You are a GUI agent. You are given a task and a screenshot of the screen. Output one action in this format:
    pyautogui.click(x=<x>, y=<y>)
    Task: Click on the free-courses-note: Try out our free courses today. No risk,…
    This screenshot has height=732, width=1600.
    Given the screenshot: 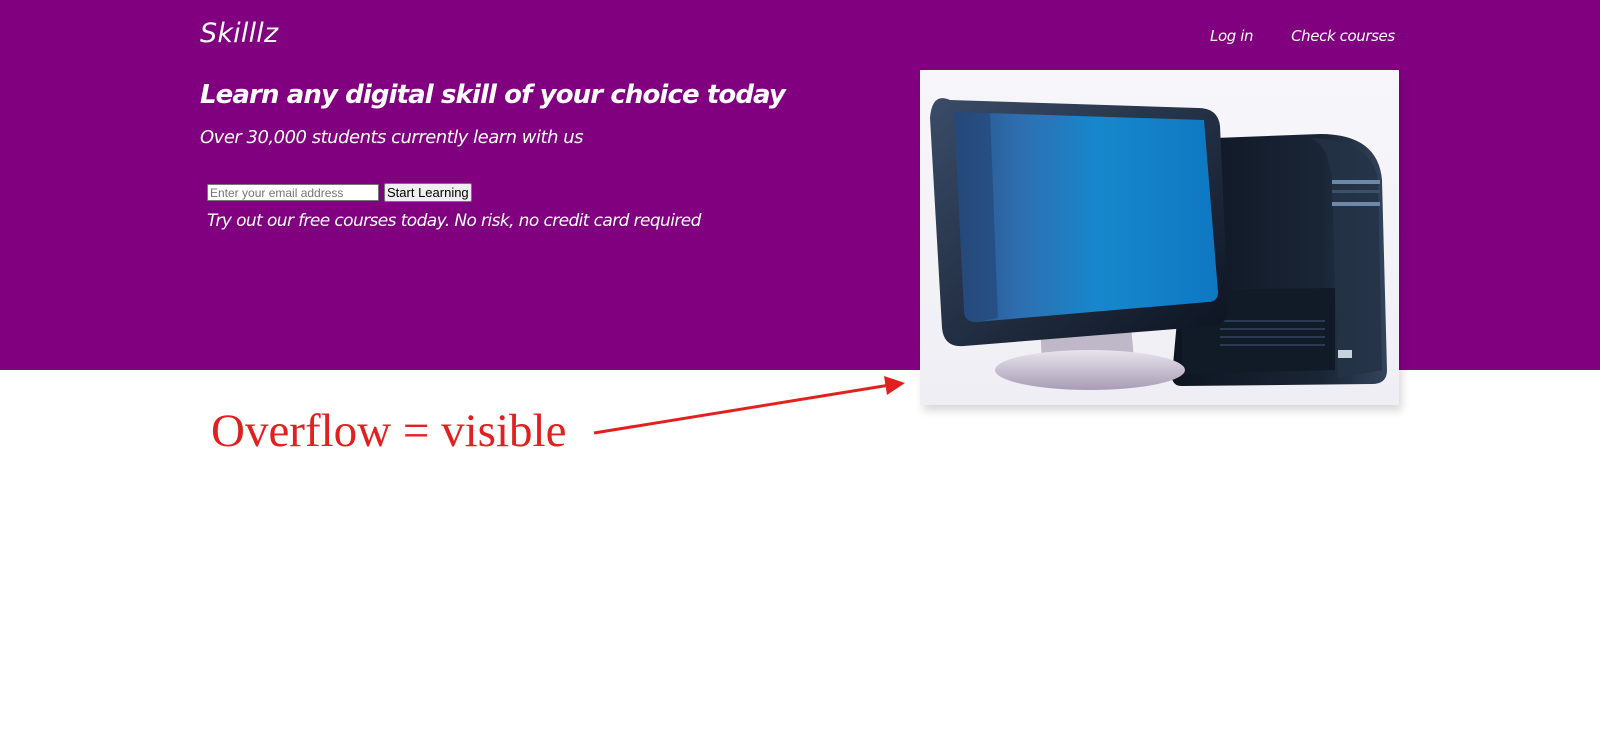 What is the action you would take?
    pyautogui.click(x=454, y=221)
    